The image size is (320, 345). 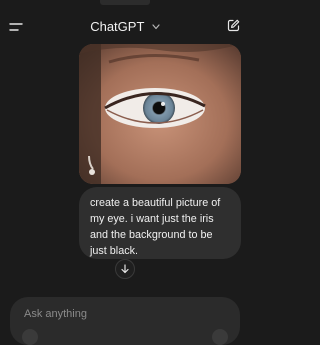 I want to click on menu-icon, so click(x=16, y=27).